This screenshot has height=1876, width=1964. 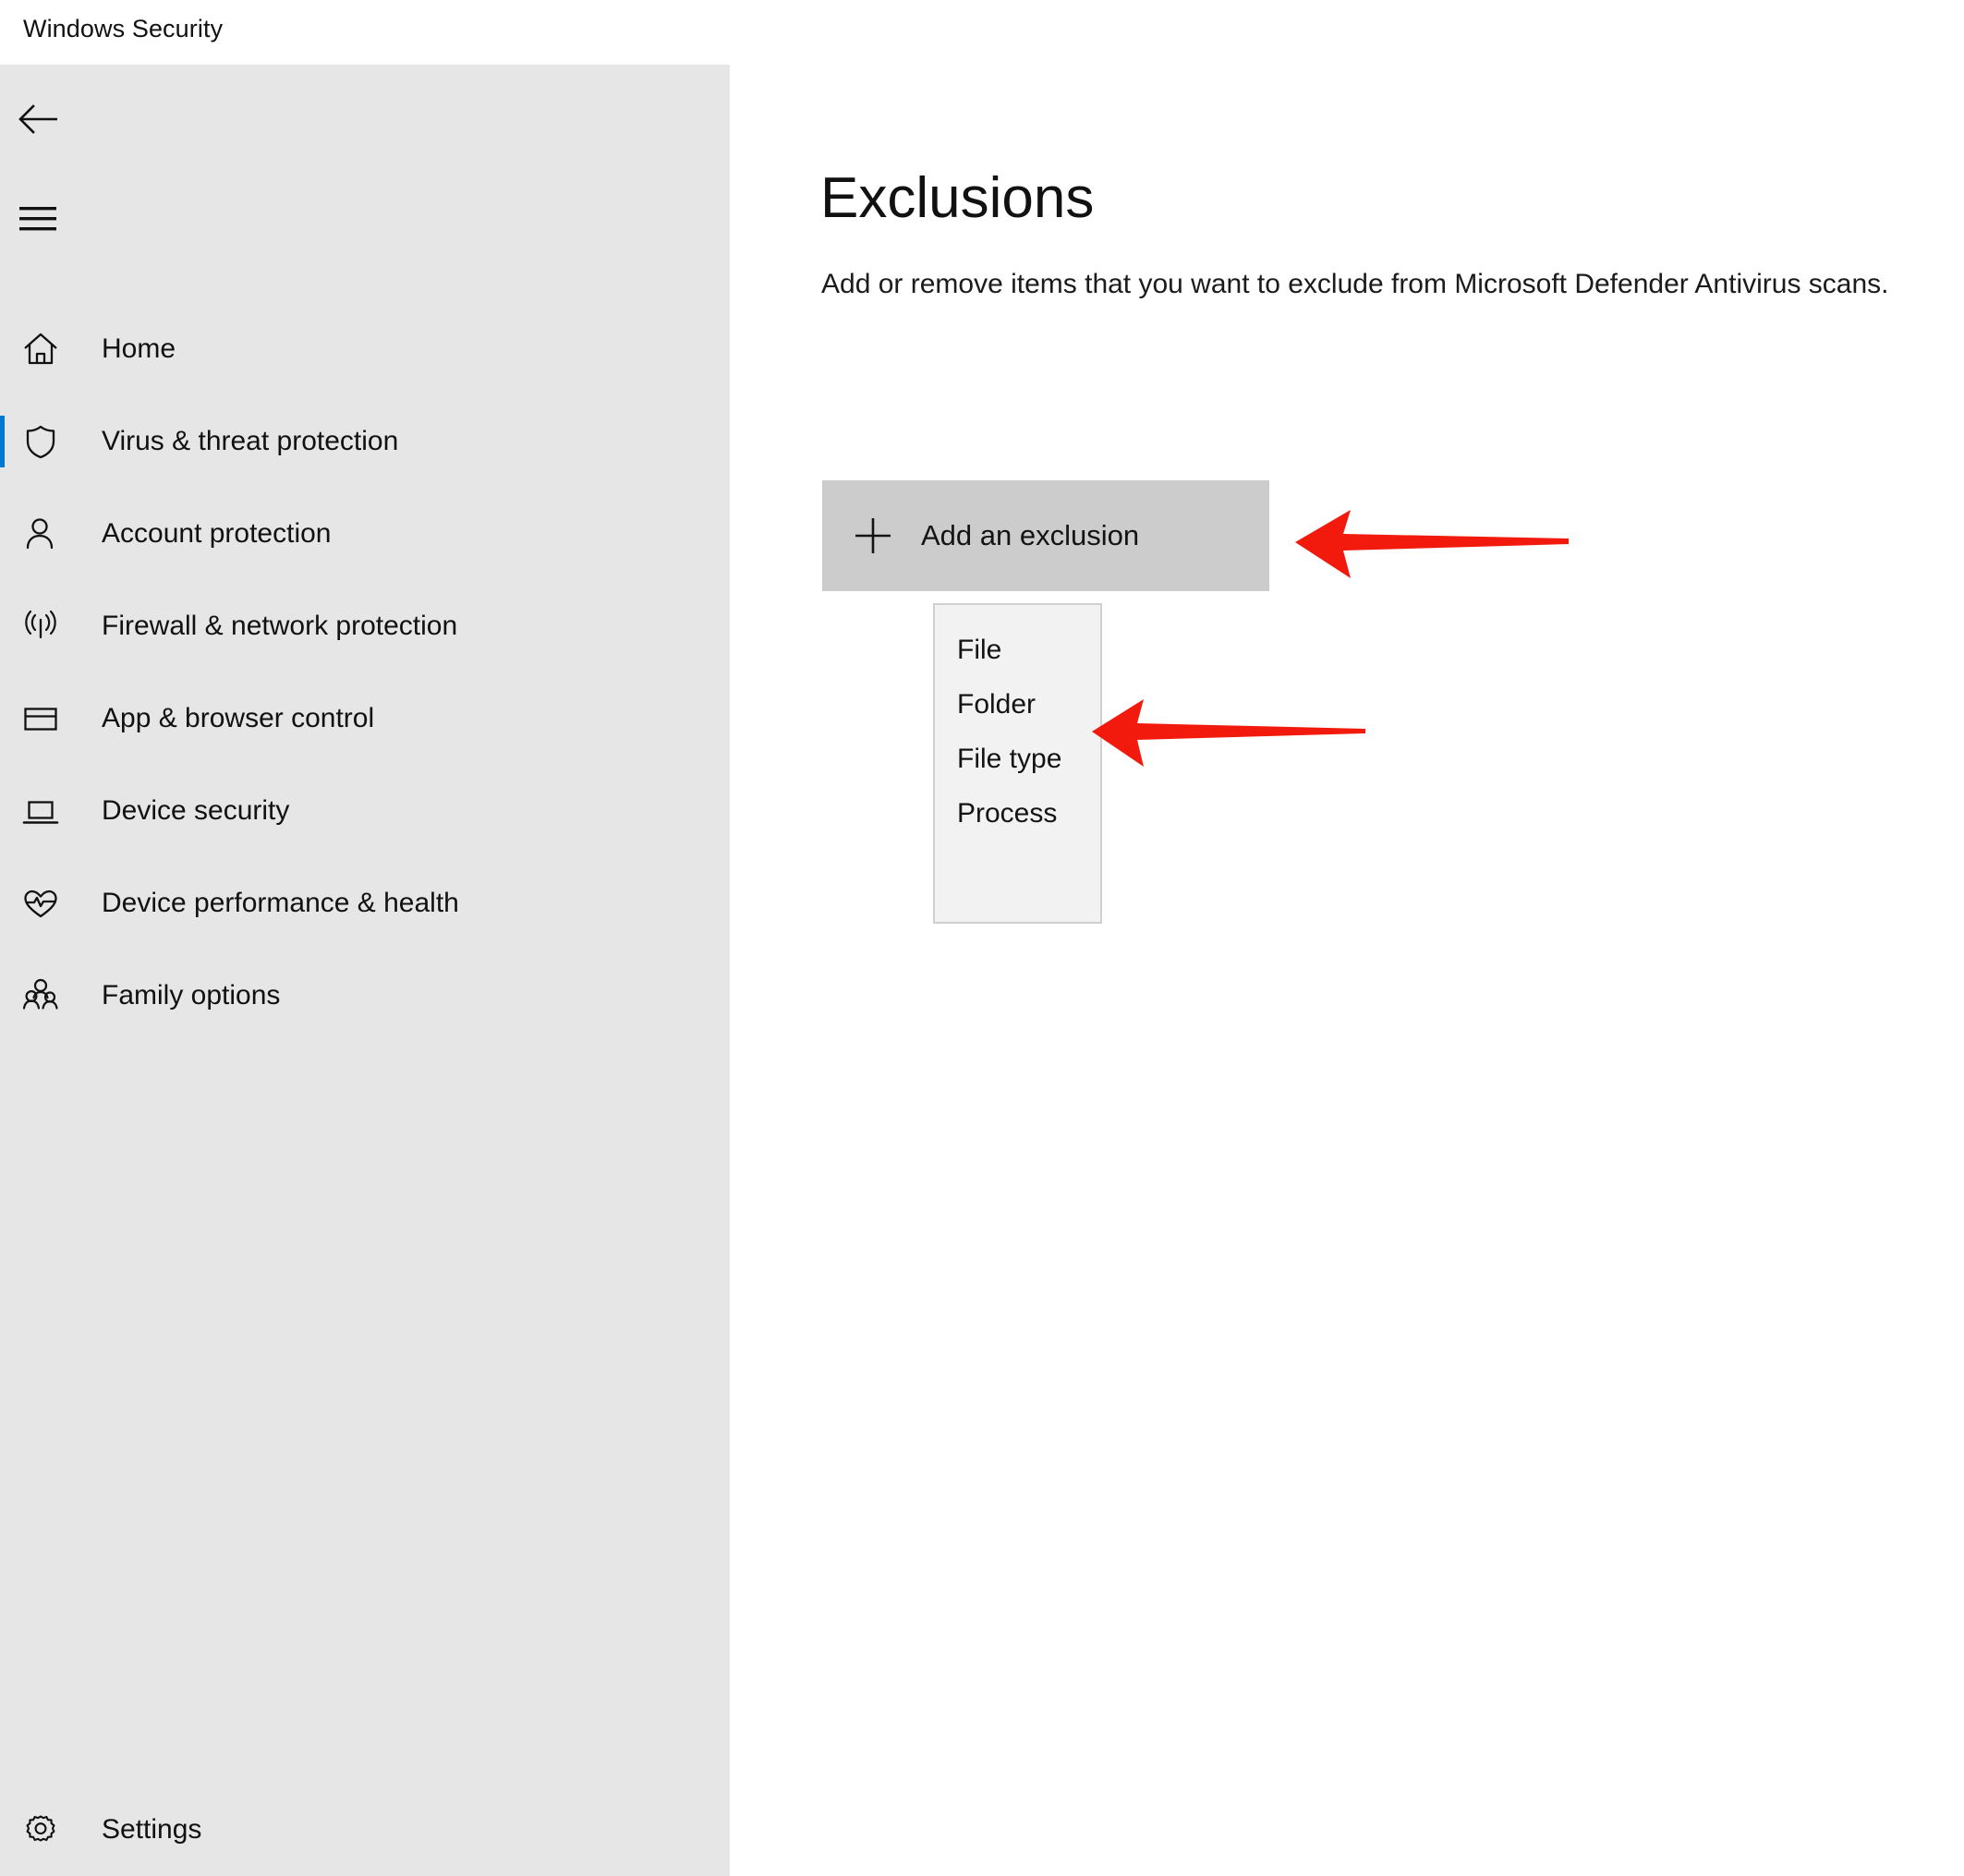 I want to click on page-title: Exclusions, so click(x=957, y=197).